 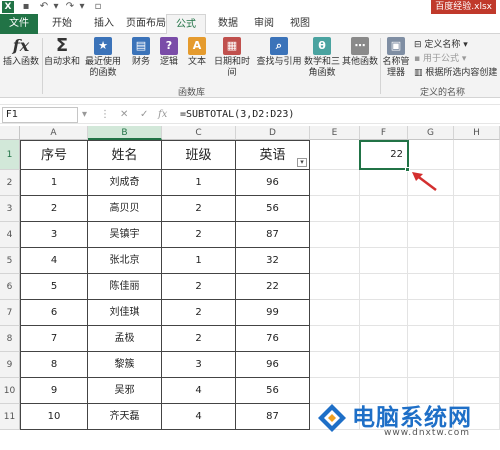 What do you see at coordinates (26, 7) in the screenshot?
I see `save-icon: ▪` at bounding box center [26, 7].